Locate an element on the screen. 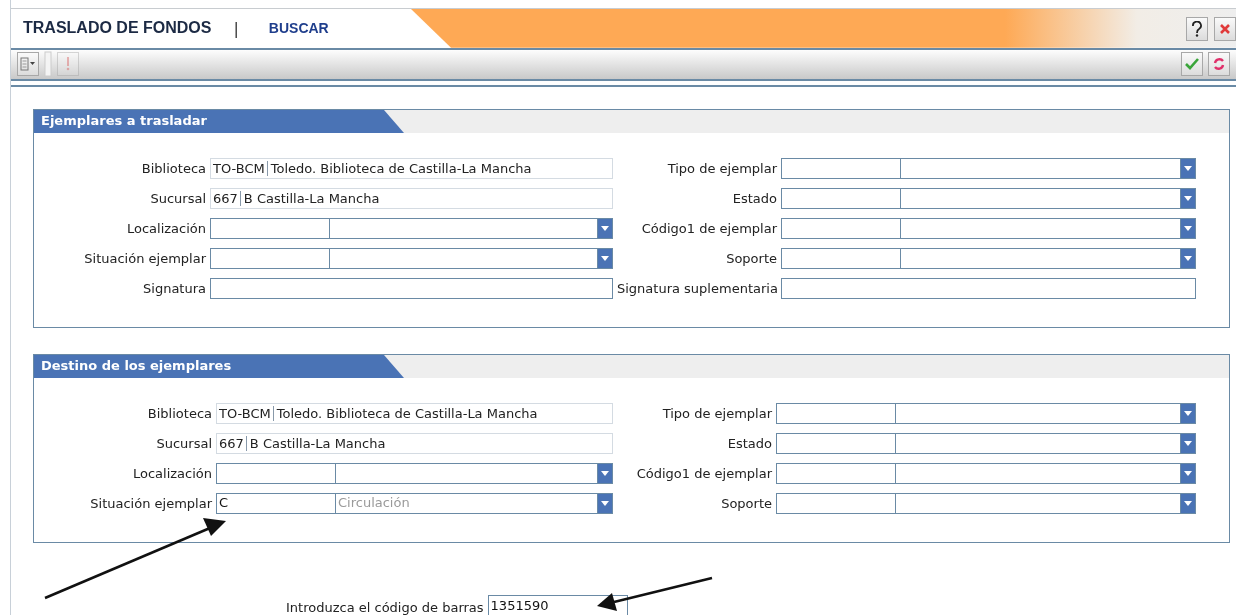 This screenshot has width=1236, height=615. help-icon is located at coordinates (1197, 29).